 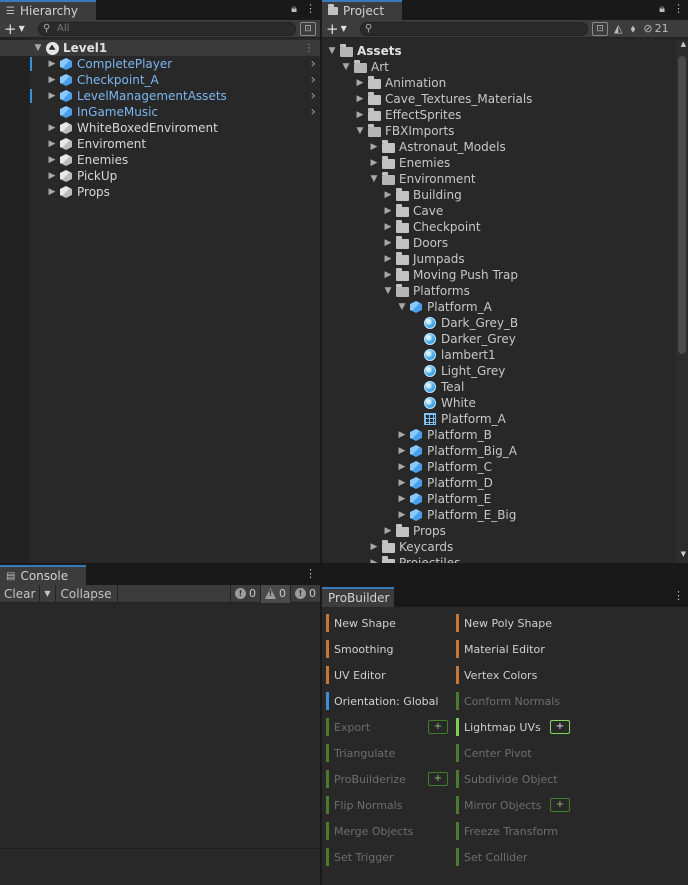 I want to click on hierarchy-item: ▶ Enviroment, so click(x=160, y=144).